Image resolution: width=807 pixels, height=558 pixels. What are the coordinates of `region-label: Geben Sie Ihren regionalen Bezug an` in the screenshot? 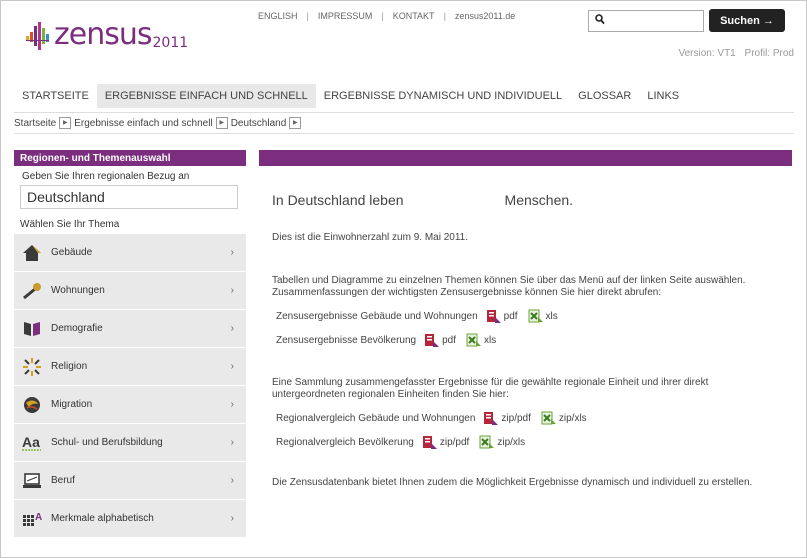 It's located at (106, 176).